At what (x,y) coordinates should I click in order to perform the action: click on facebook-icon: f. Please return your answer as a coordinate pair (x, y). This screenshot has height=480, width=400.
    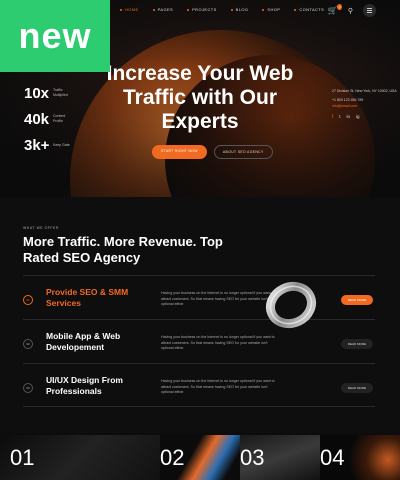
    Looking at the image, I should click on (332, 117).